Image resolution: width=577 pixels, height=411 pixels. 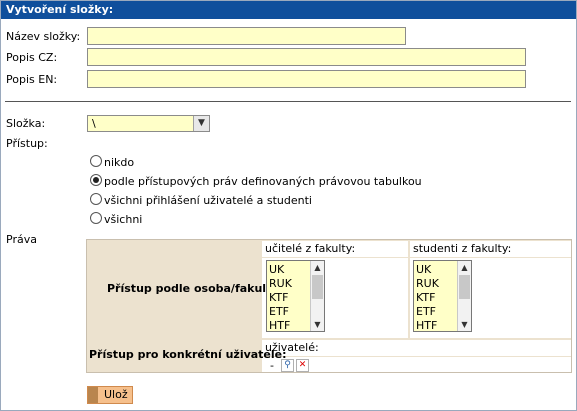 What do you see at coordinates (119, 162) in the screenshot?
I see `access-option-nikdo: nikdo` at bounding box center [119, 162].